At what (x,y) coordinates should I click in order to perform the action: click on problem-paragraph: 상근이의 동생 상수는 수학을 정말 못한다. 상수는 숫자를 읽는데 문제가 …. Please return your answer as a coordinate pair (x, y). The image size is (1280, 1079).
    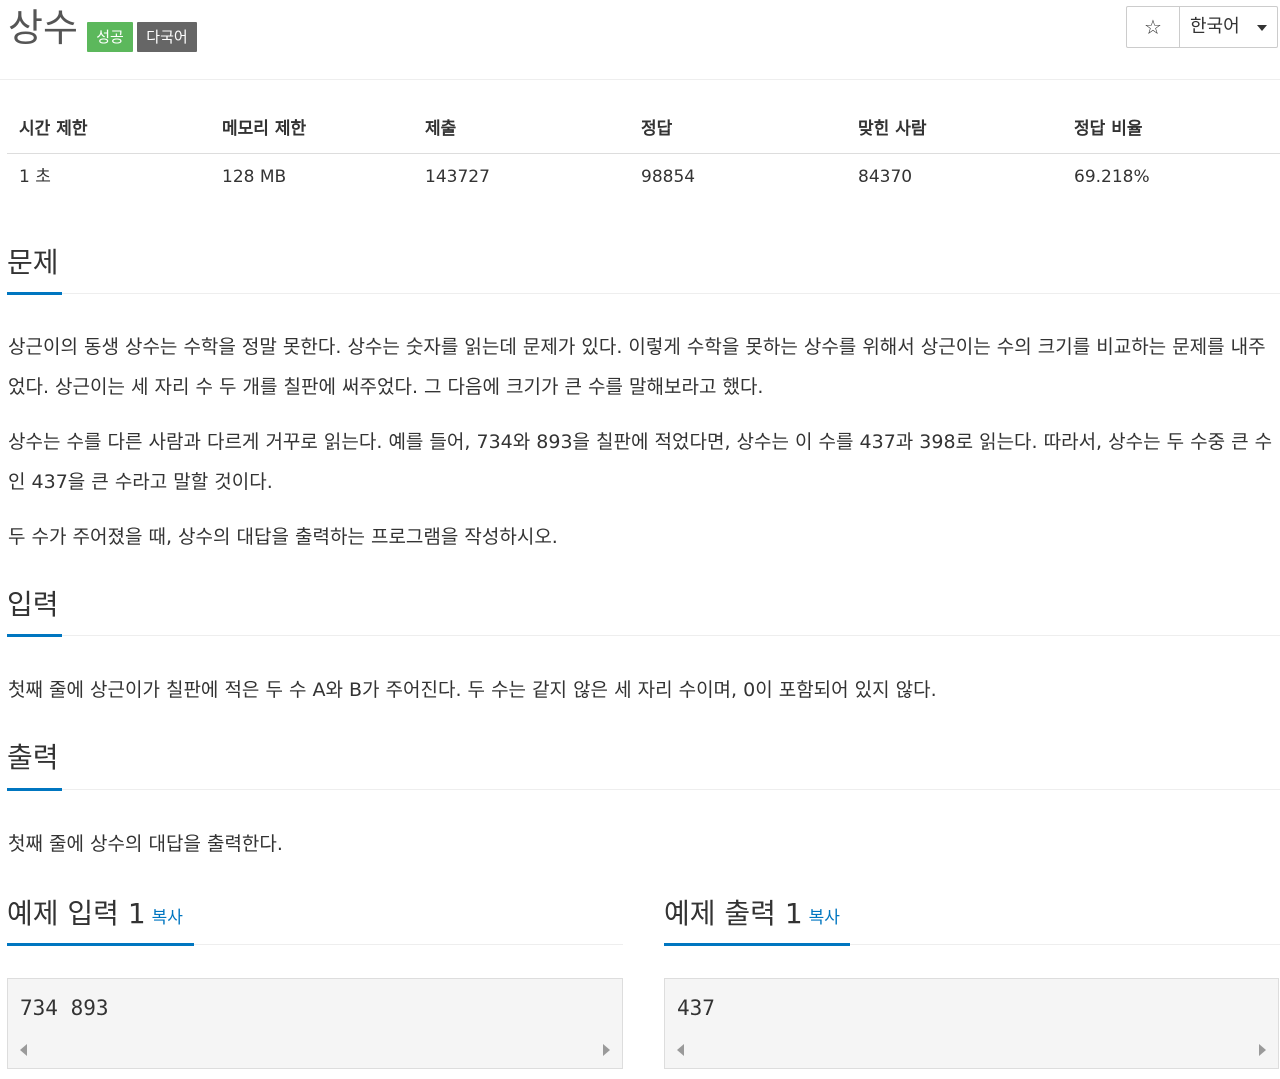
    Looking at the image, I should click on (637, 367).